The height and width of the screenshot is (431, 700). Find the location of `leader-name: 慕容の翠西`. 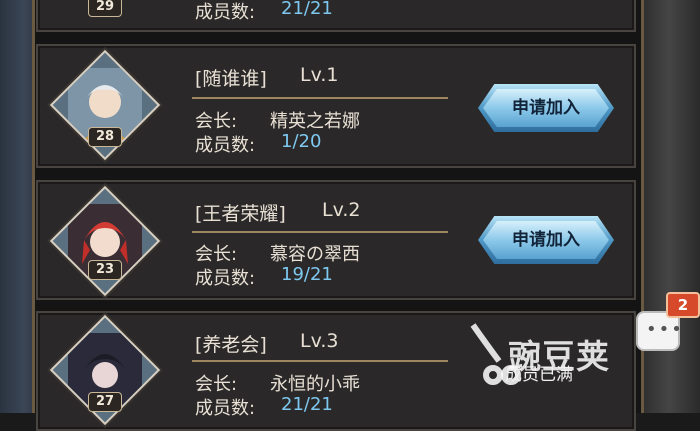

leader-name: 慕容の翠西 is located at coordinates (315, 254).